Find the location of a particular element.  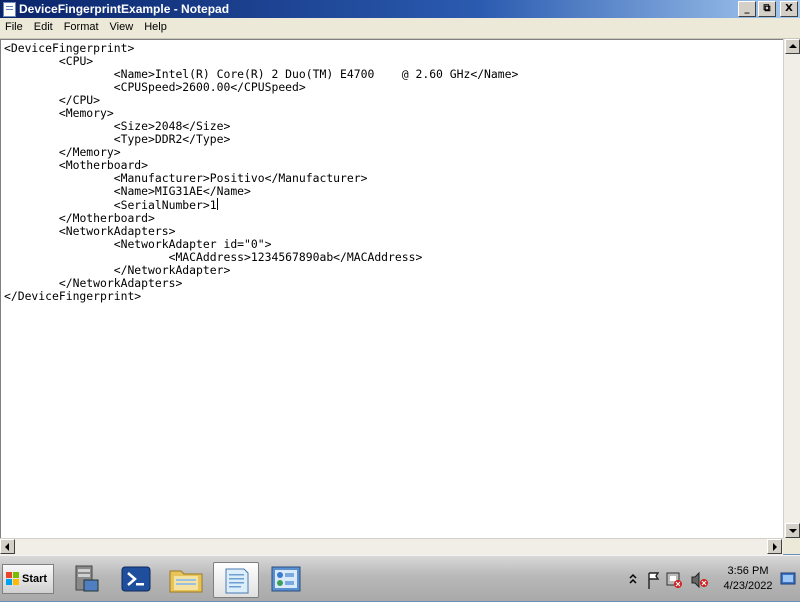

scroll-left-button is located at coordinates (7, 546).